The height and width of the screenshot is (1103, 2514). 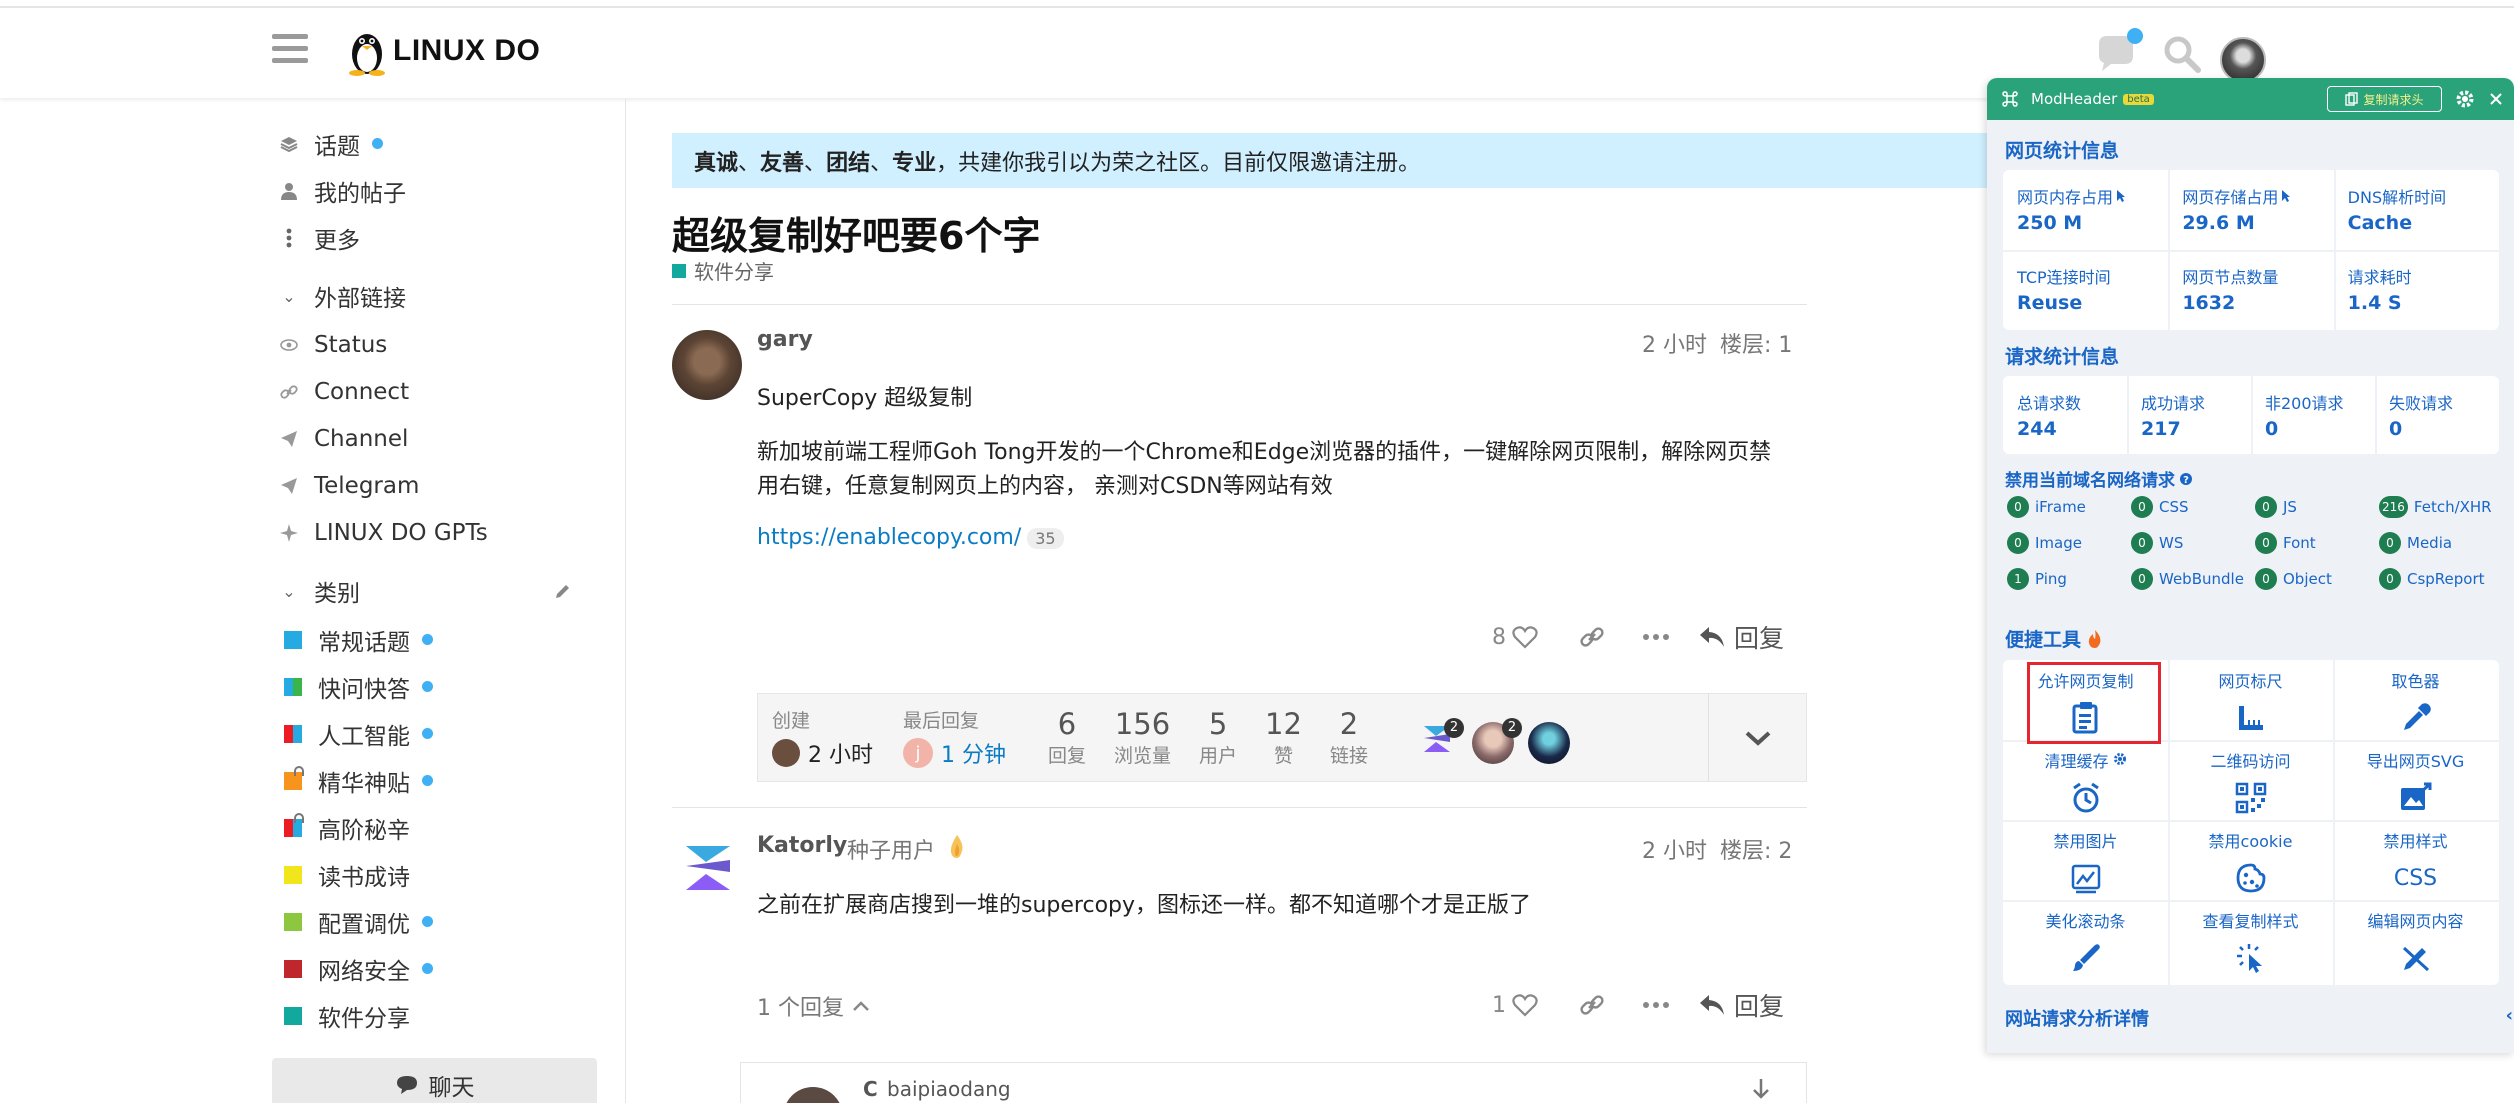 What do you see at coordinates (2415, 942) in the screenshot?
I see `tool-button: 编辑网页内容` at bounding box center [2415, 942].